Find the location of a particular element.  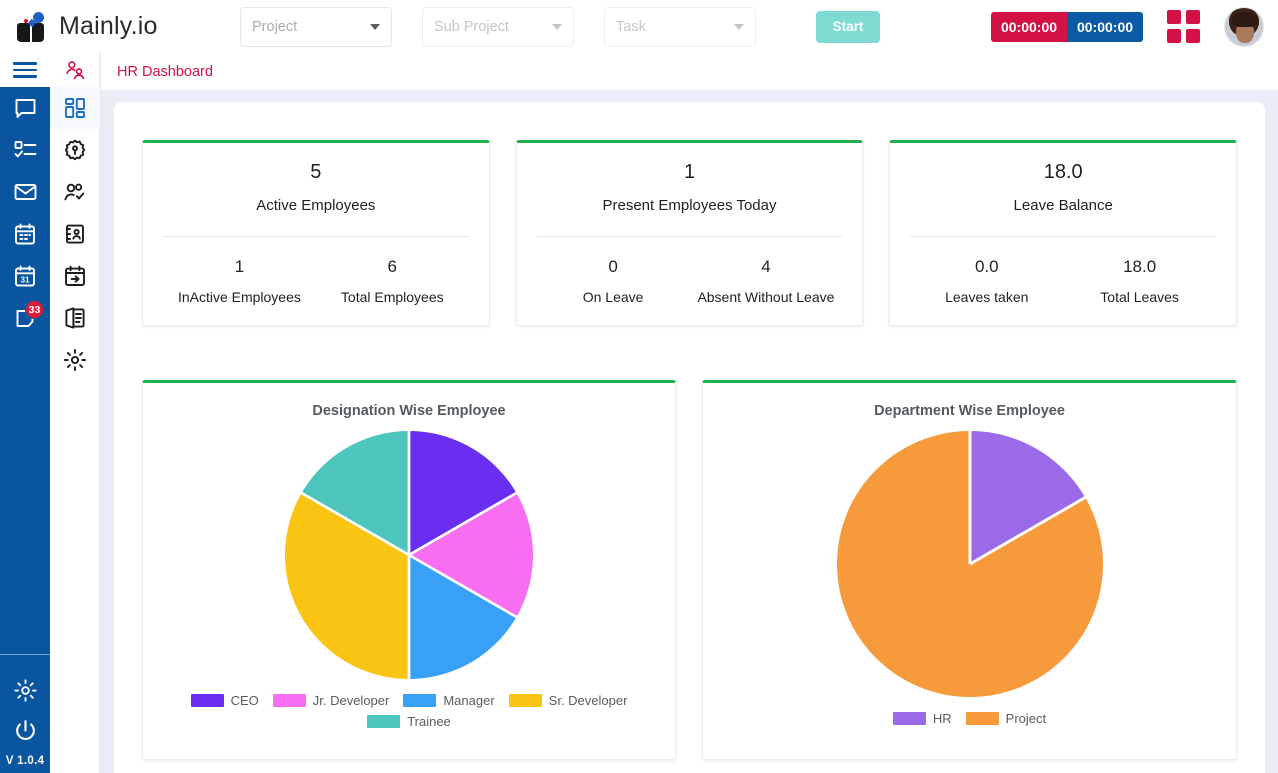

brand: Mainly.io is located at coordinates (120, 26).